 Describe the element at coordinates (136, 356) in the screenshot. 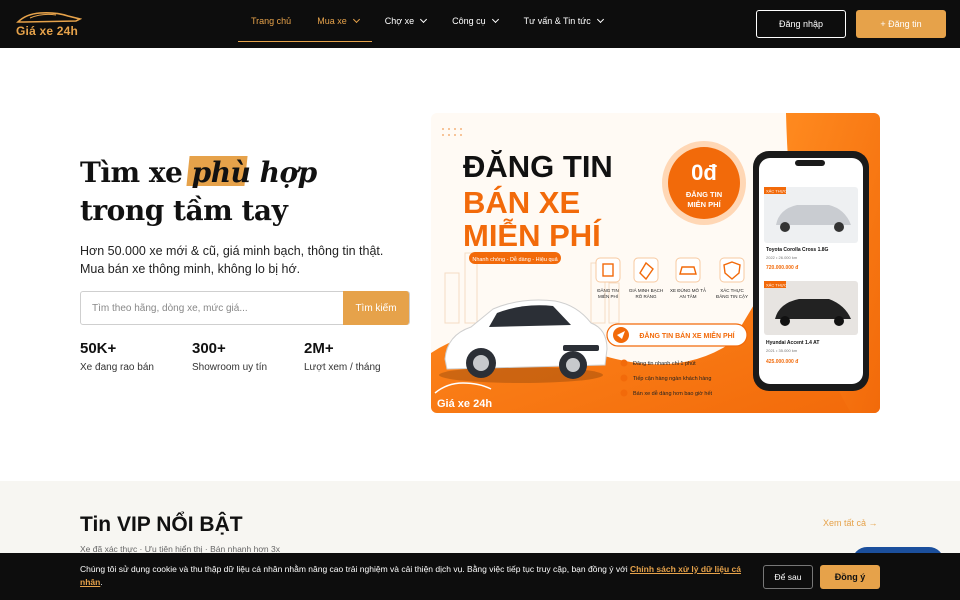

I see `stat-item: 50K+ Xe đang rao bán` at that location.